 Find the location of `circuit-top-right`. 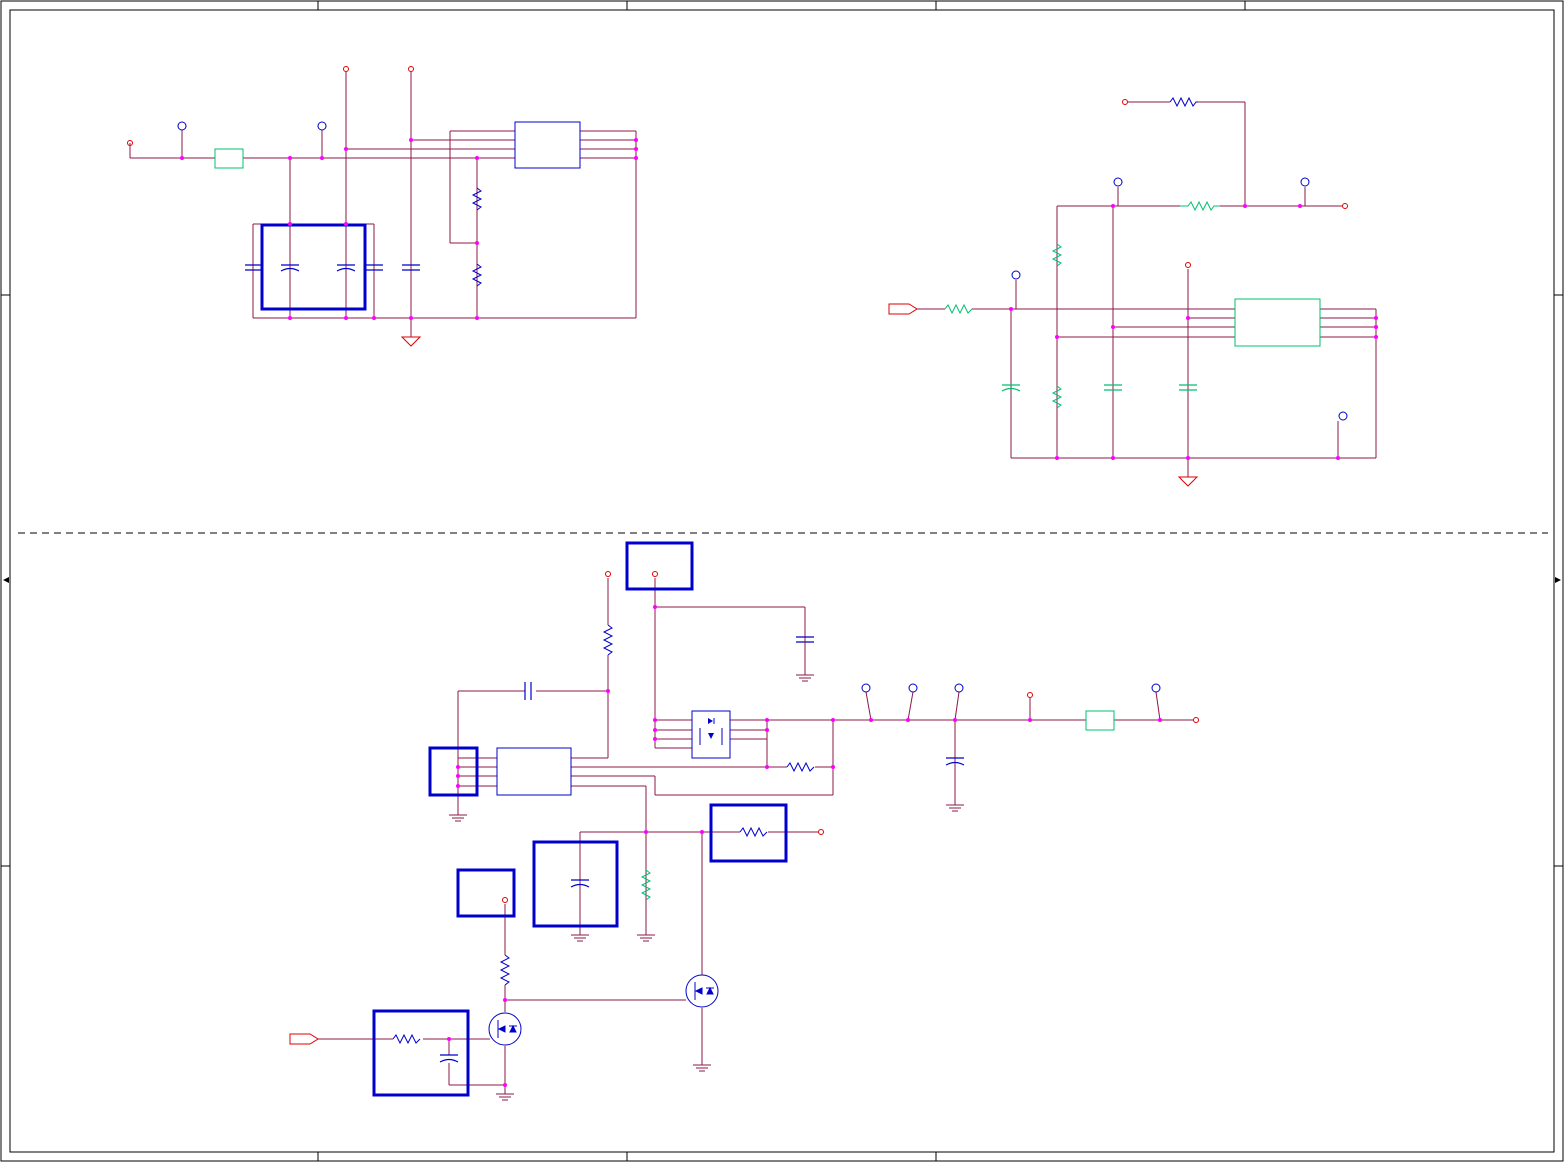

circuit-top-right is located at coordinates (1133, 291).